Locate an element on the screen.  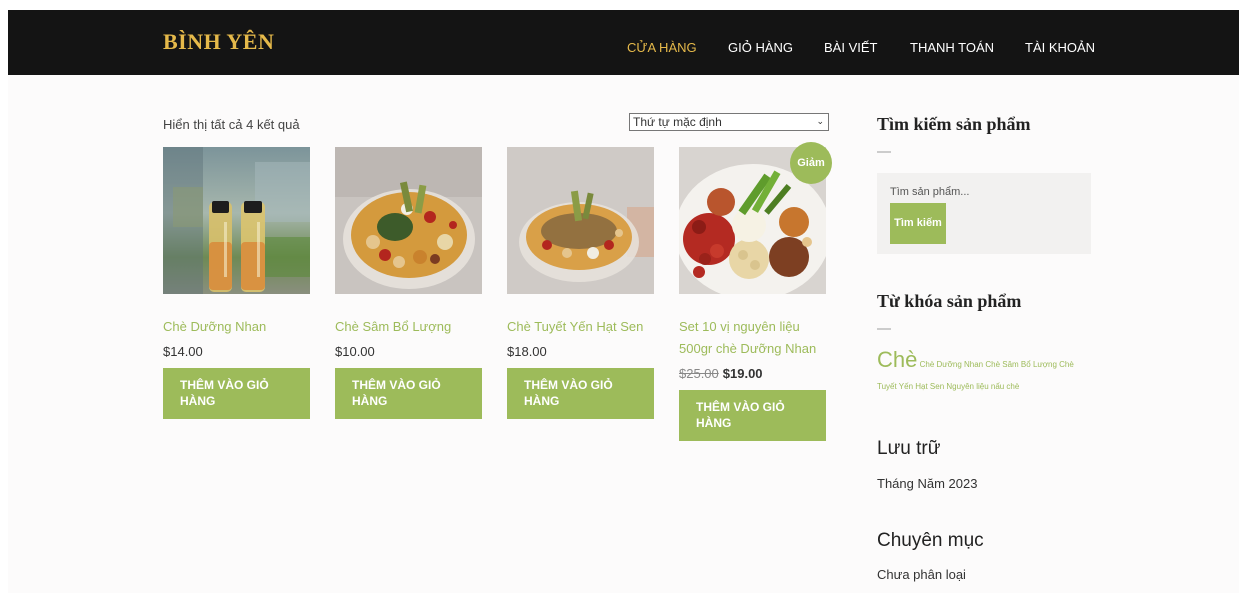
product-price: $25.00 $19.00 is located at coordinates (752, 373).